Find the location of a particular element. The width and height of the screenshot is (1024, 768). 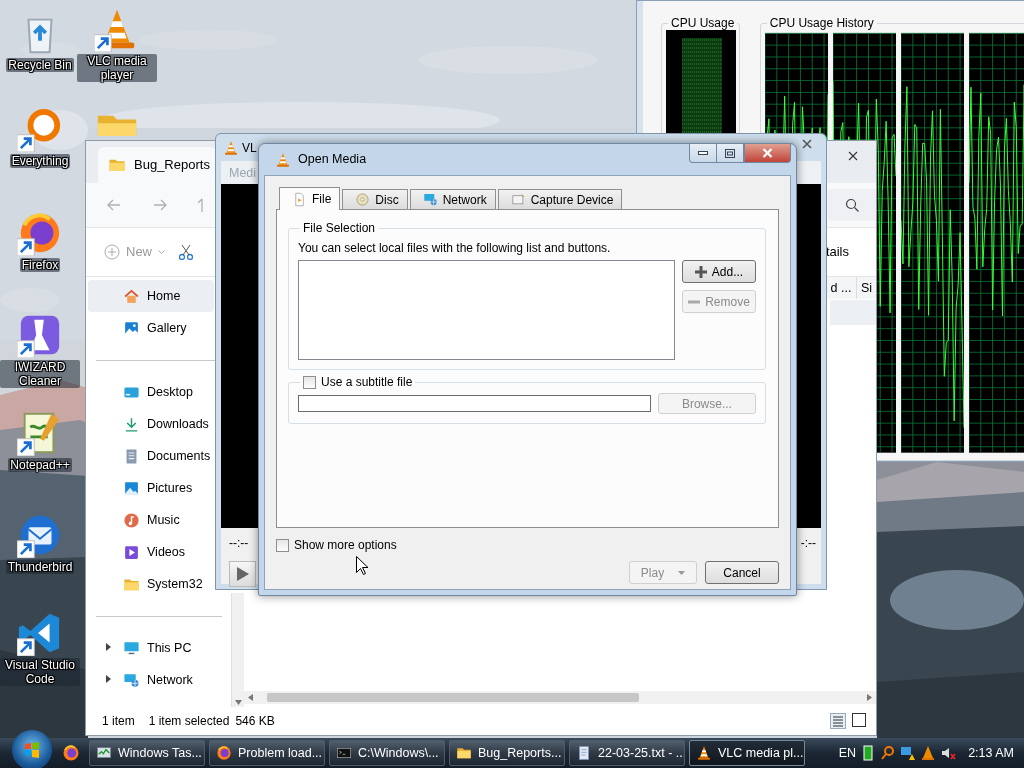

desktop-shortcut: Notepad++ is located at coordinates (40, 441).